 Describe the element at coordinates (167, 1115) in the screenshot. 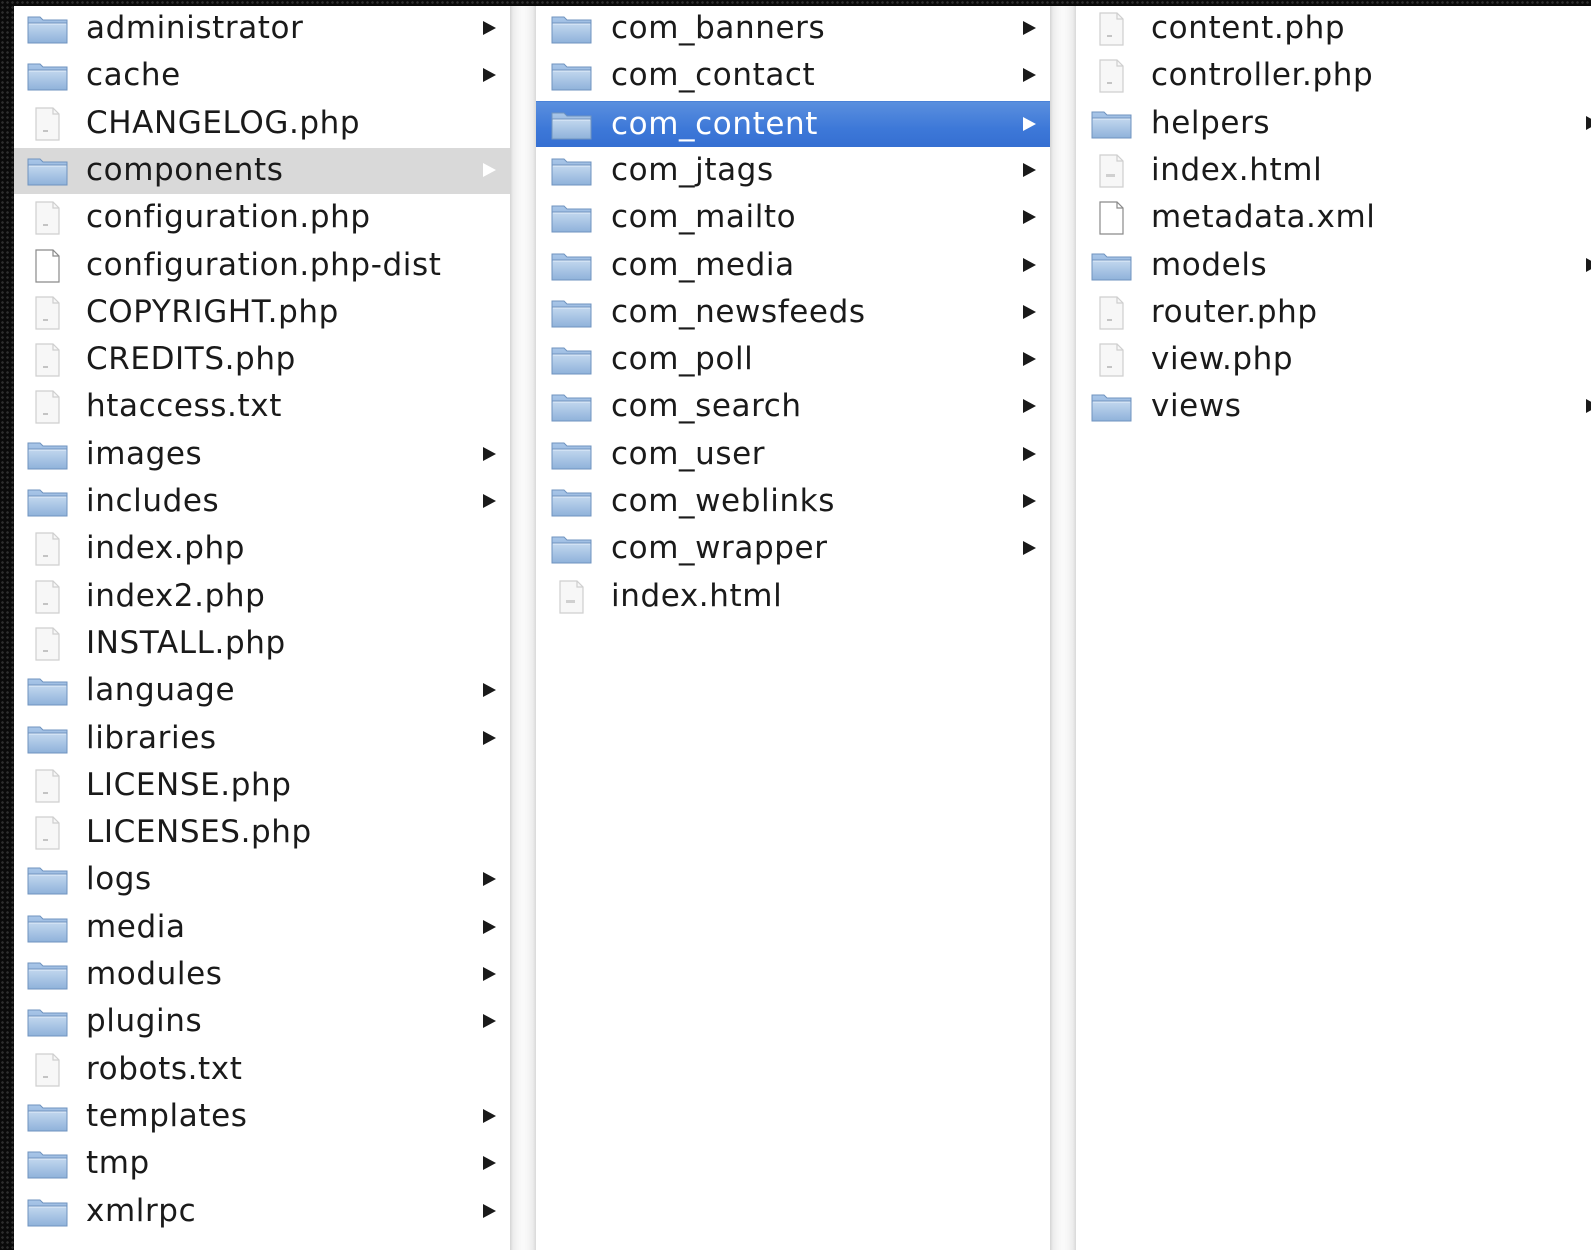

I see `item-label: templates` at that location.